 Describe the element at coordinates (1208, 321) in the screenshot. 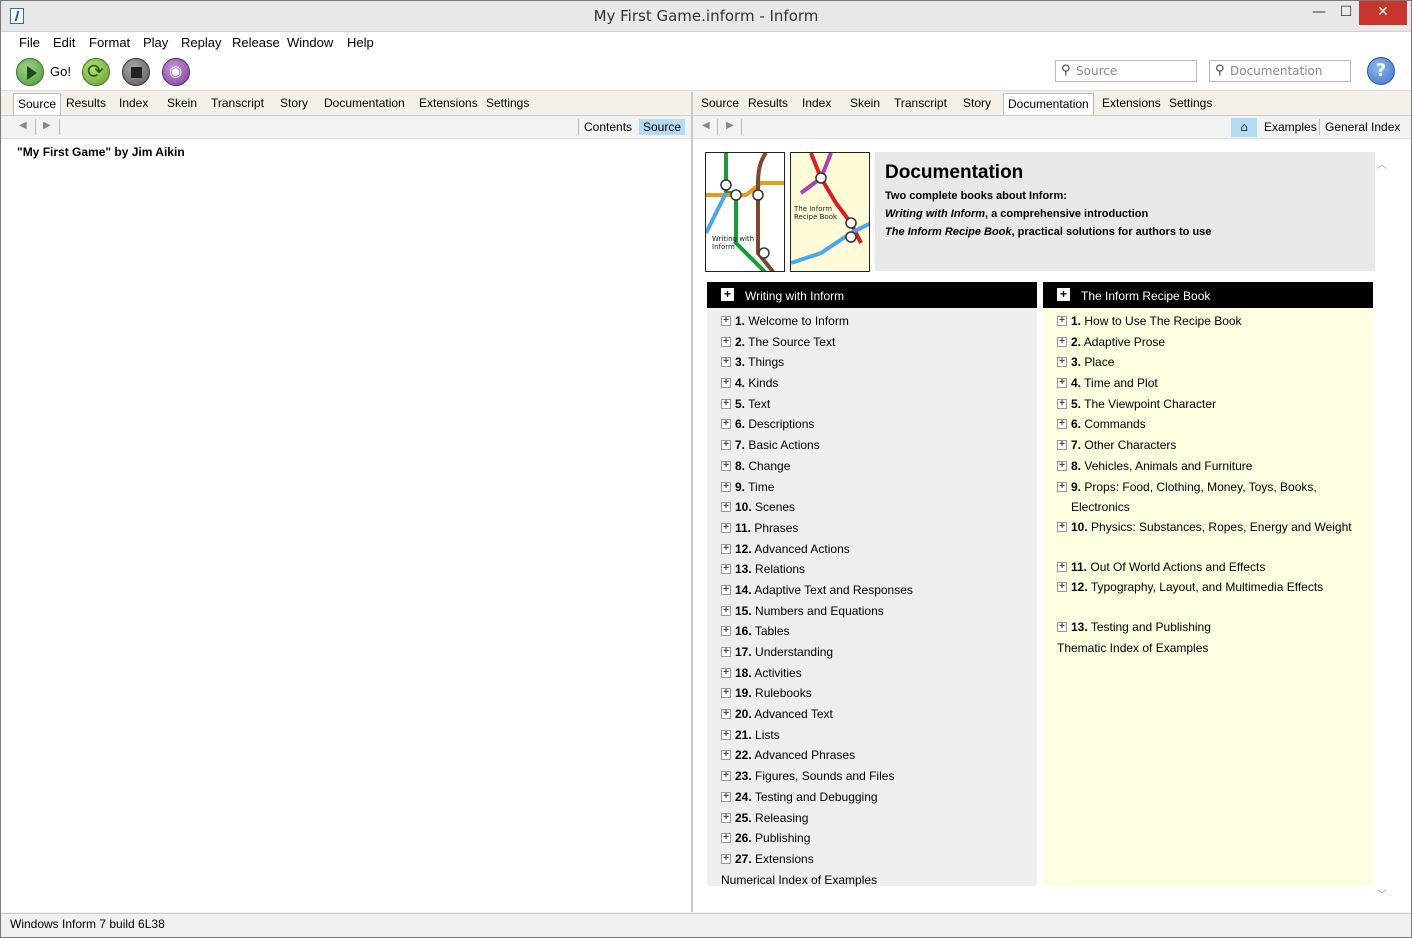

I see `recipe-chapter-item: +1. How to Use The Recipe Book` at that location.